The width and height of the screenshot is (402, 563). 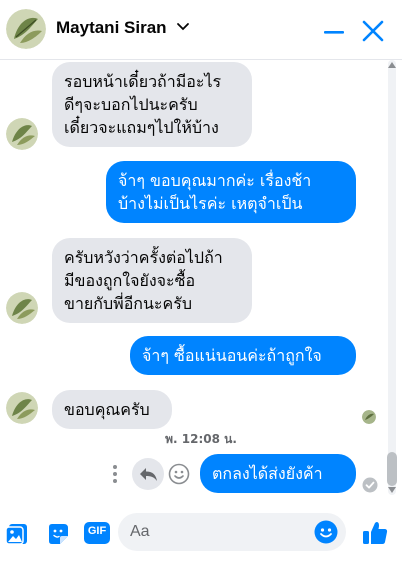 I want to click on chat-header: Maytani Siran, so click(x=201, y=30).